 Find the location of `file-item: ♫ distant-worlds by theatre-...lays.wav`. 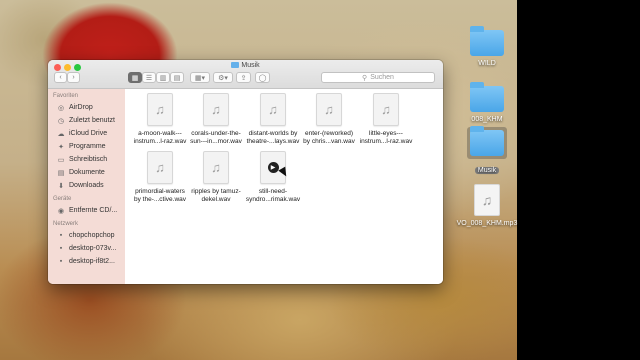

file-item: ♫ distant-worlds by theatre-...lays.wav is located at coordinates (273, 119).